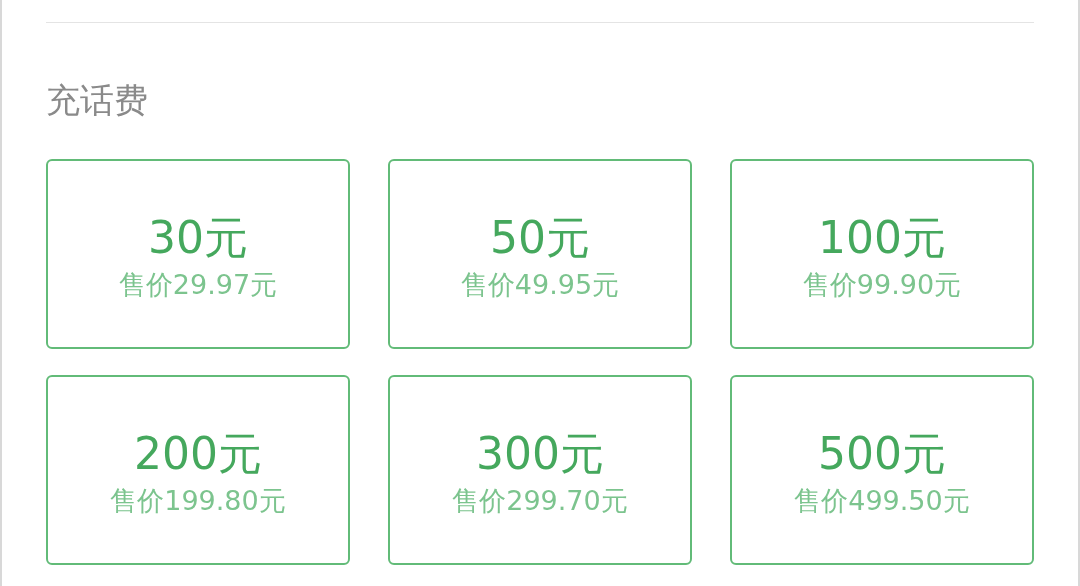 The height and width of the screenshot is (586, 1080). I want to click on recharge-option-card: 200元 售价199.80元, so click(198, 470).